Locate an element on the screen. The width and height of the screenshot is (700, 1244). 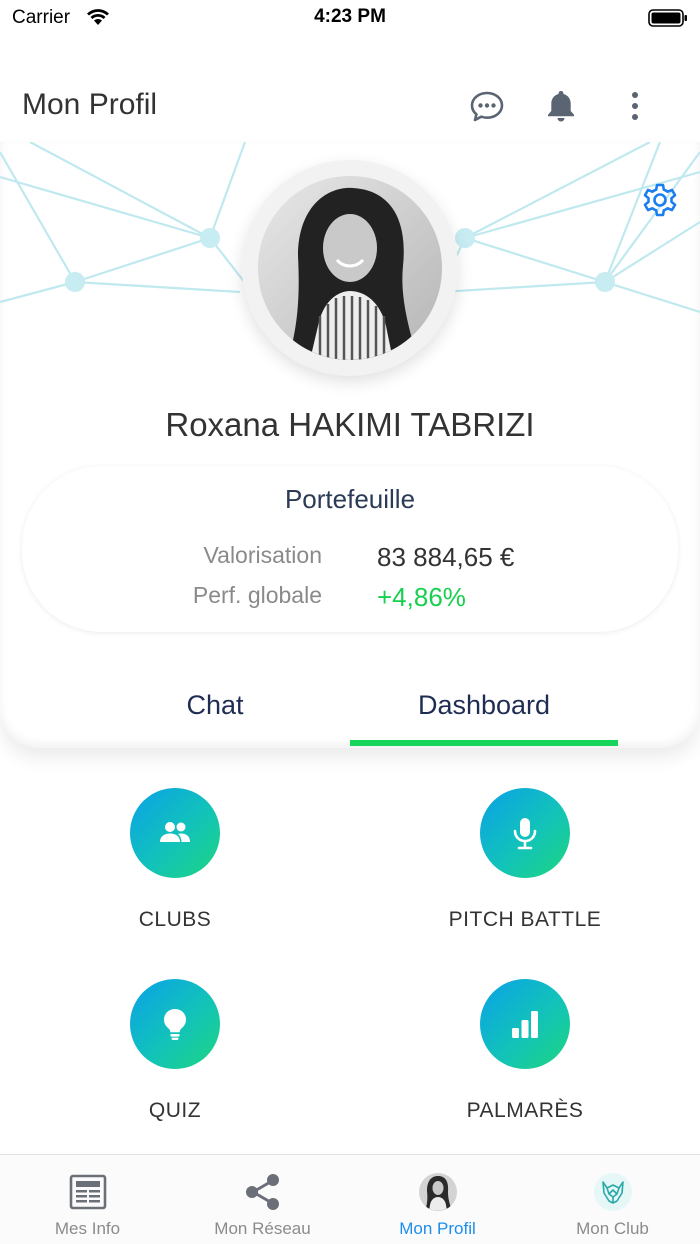
nav-label-mon-reseau: Mon Réseau is located at coordinates (262, 1228).